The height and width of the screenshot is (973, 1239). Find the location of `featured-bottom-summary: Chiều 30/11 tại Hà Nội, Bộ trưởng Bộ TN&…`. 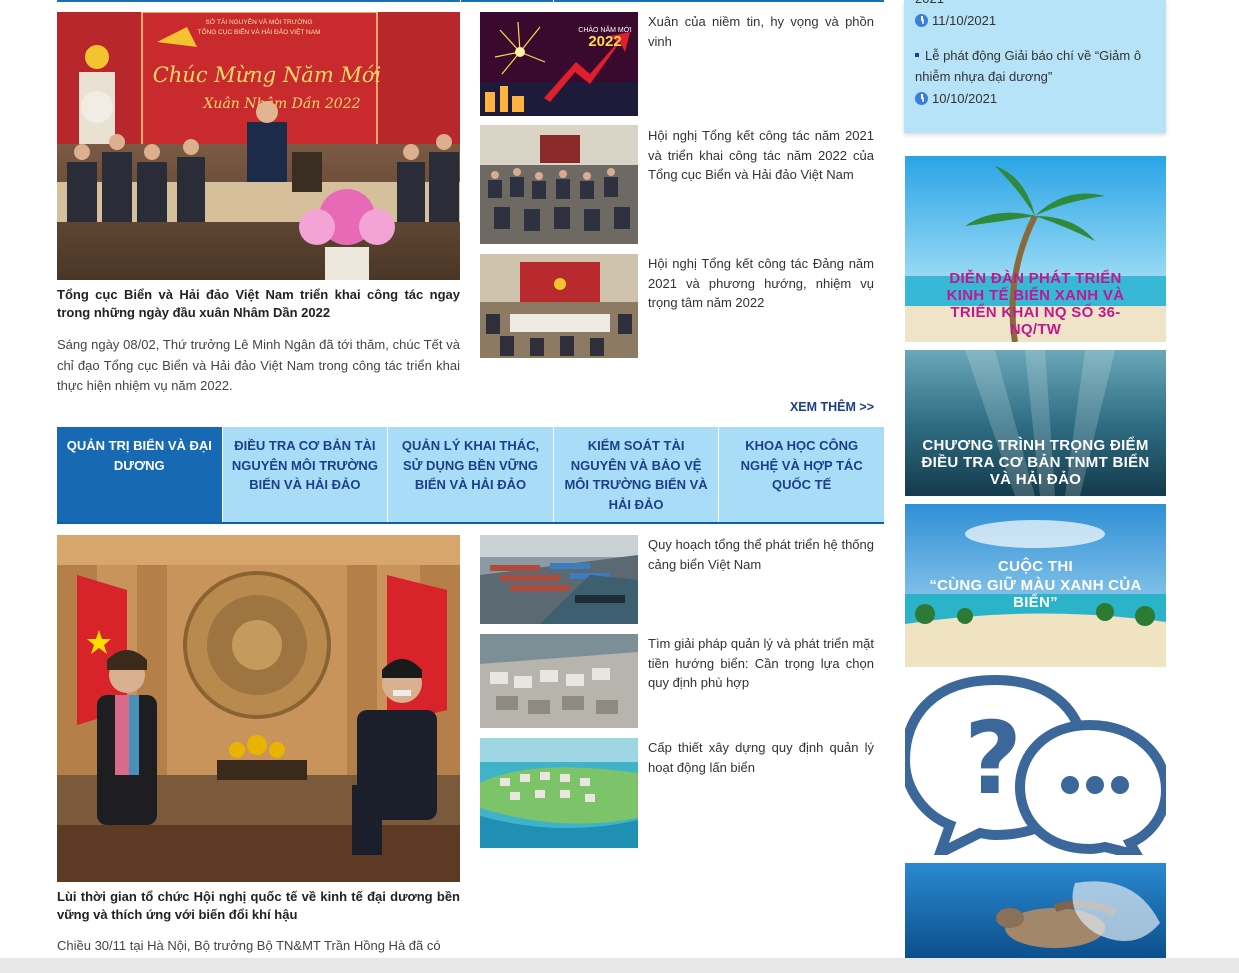

featured-bottom-summary: Chiều 30/11 tại Hà Nội, Bộ trưởng Bộ TN&… is located at coordinates (249, 945).